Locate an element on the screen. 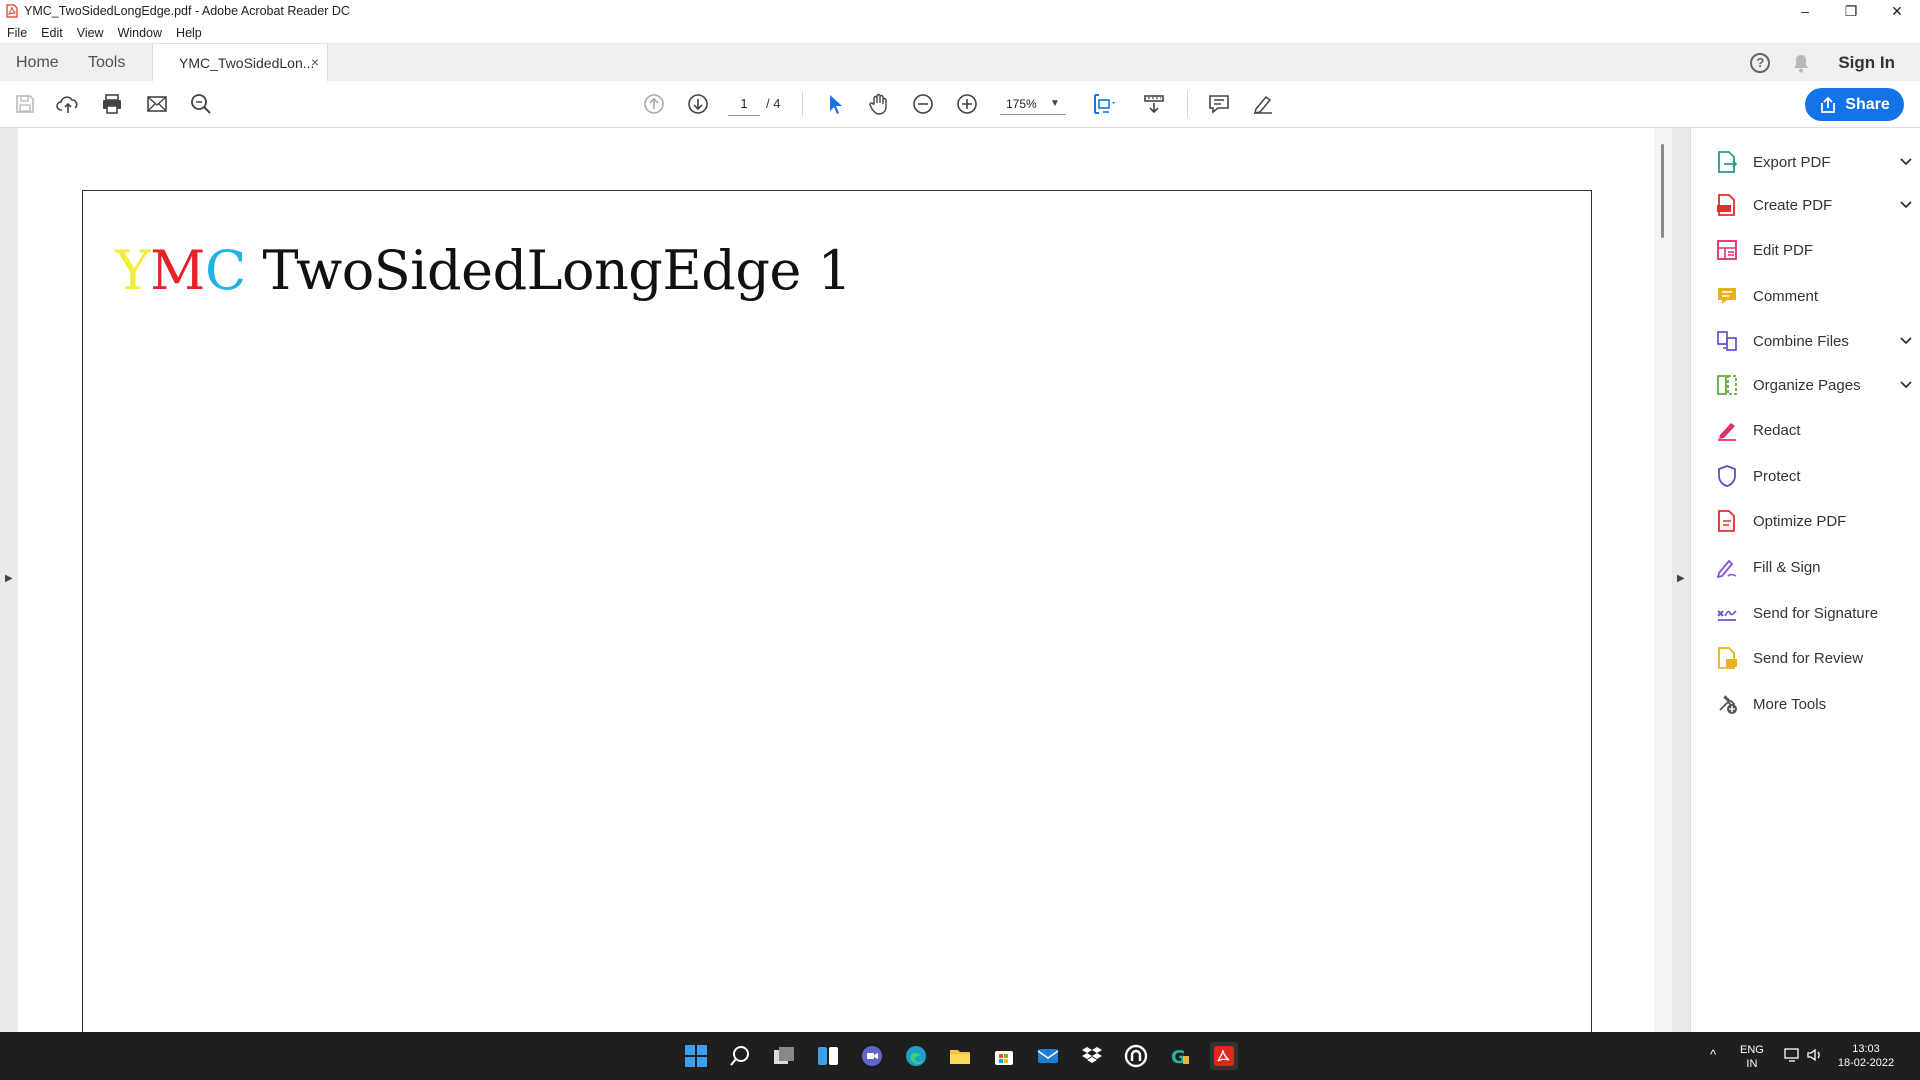  volume-icon is located at coordinates (1815, 1057).